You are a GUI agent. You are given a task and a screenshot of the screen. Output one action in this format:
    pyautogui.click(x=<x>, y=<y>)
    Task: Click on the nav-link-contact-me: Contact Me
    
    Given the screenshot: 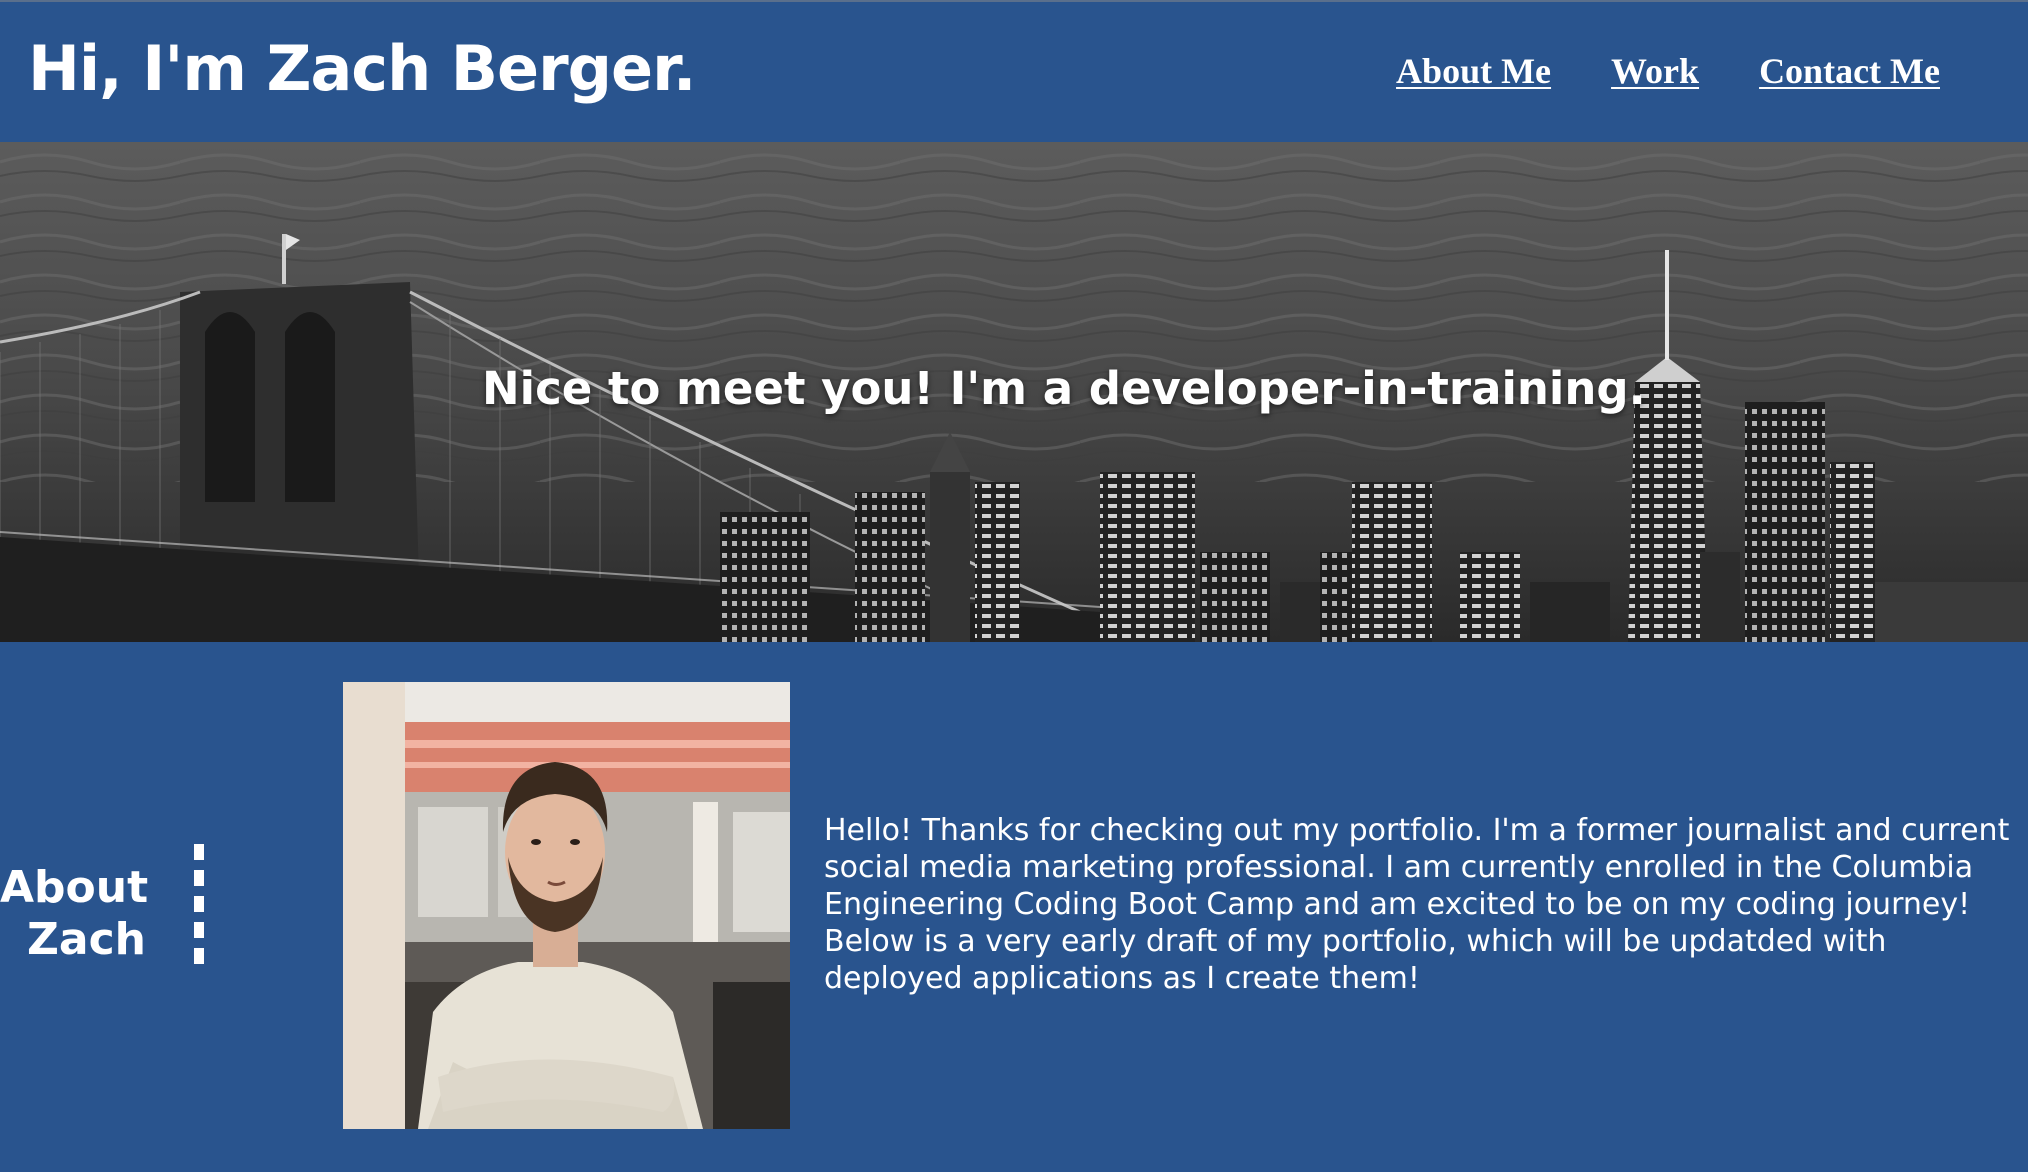 What is the action you would take?
    pyautogui.click(x=1849, y=71)
    